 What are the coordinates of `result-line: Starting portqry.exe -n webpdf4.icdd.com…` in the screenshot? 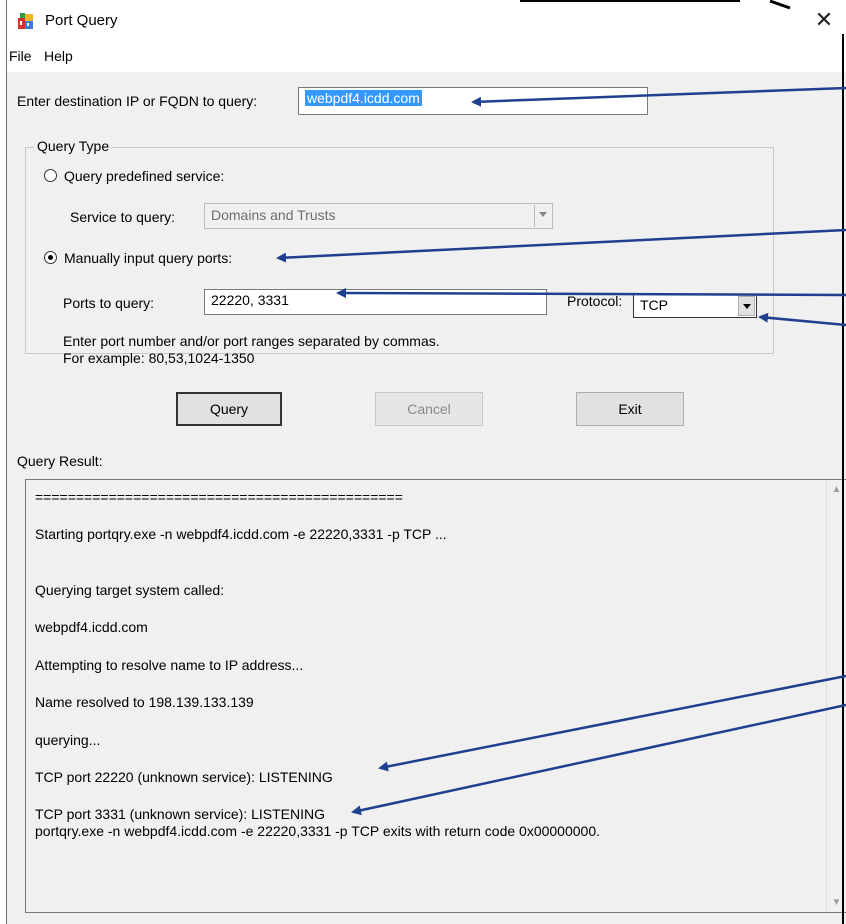 It's located at (241, 534).